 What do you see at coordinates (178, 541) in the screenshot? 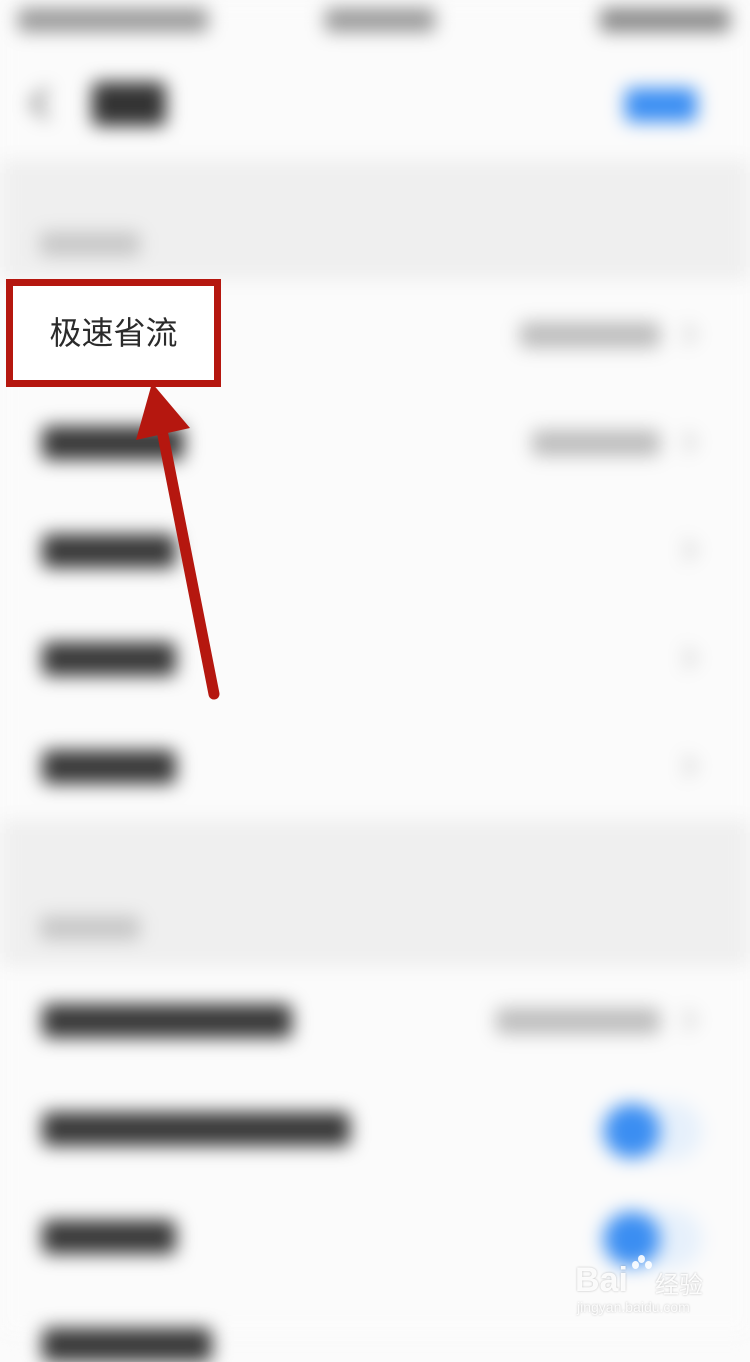
I see `annotation-arrow` at bounding box center [178, 541].